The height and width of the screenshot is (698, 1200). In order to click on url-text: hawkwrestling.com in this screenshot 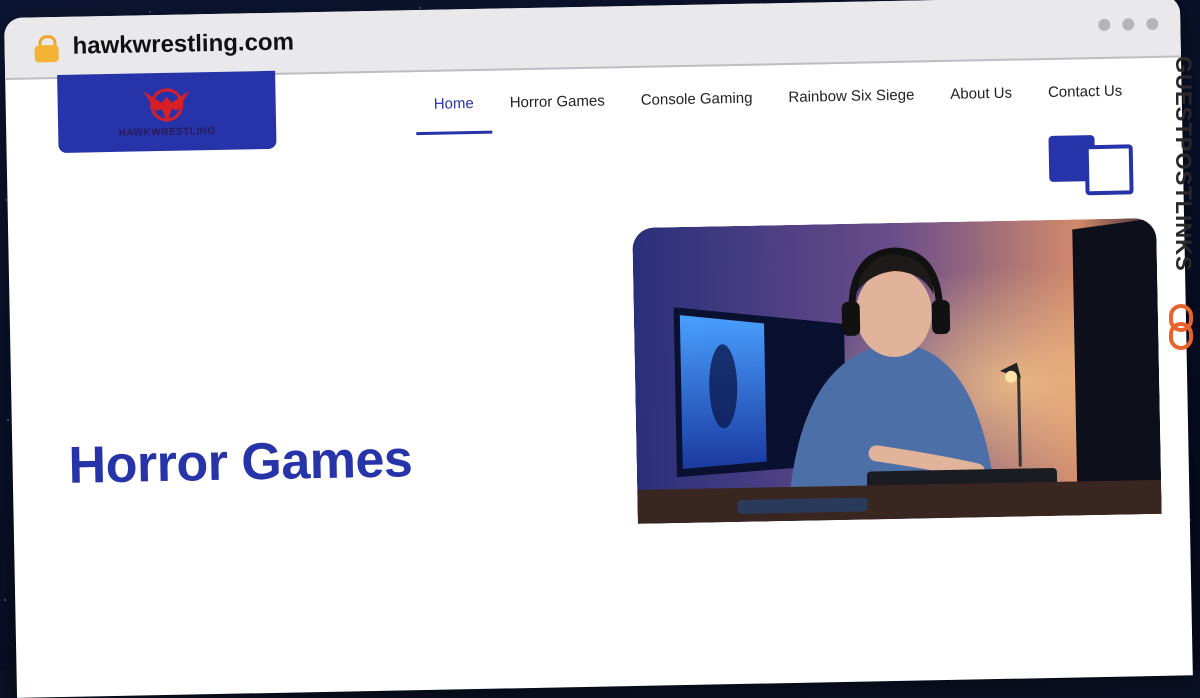, I will do `click(183, 44)`.